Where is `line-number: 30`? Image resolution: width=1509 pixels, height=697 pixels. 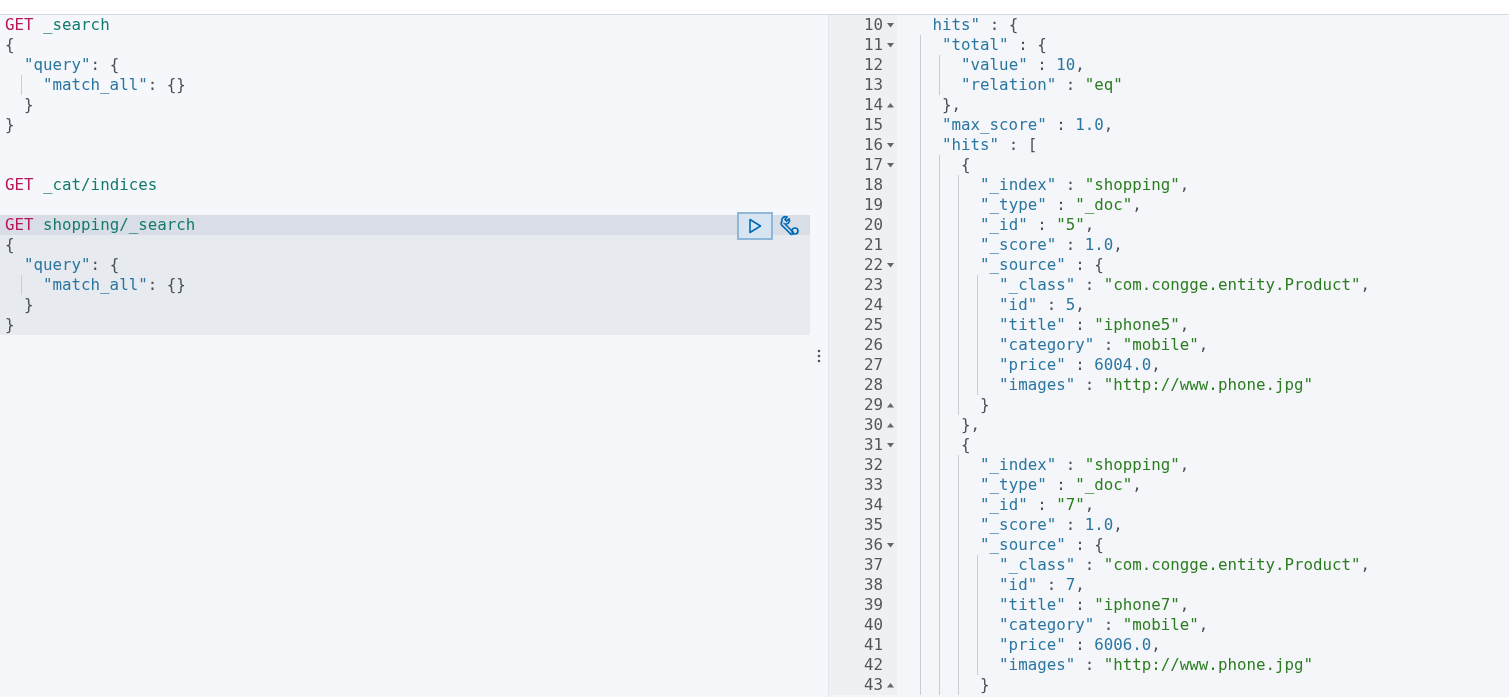 line-number: 30 is located at coordinates (873, 425).